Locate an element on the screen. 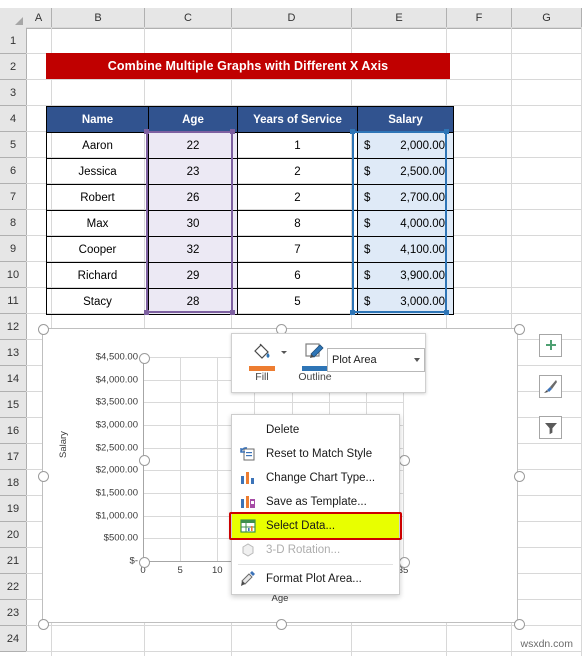 The image size is (582, 656). row-header-11: 11 is located at coordinates (13, 301).